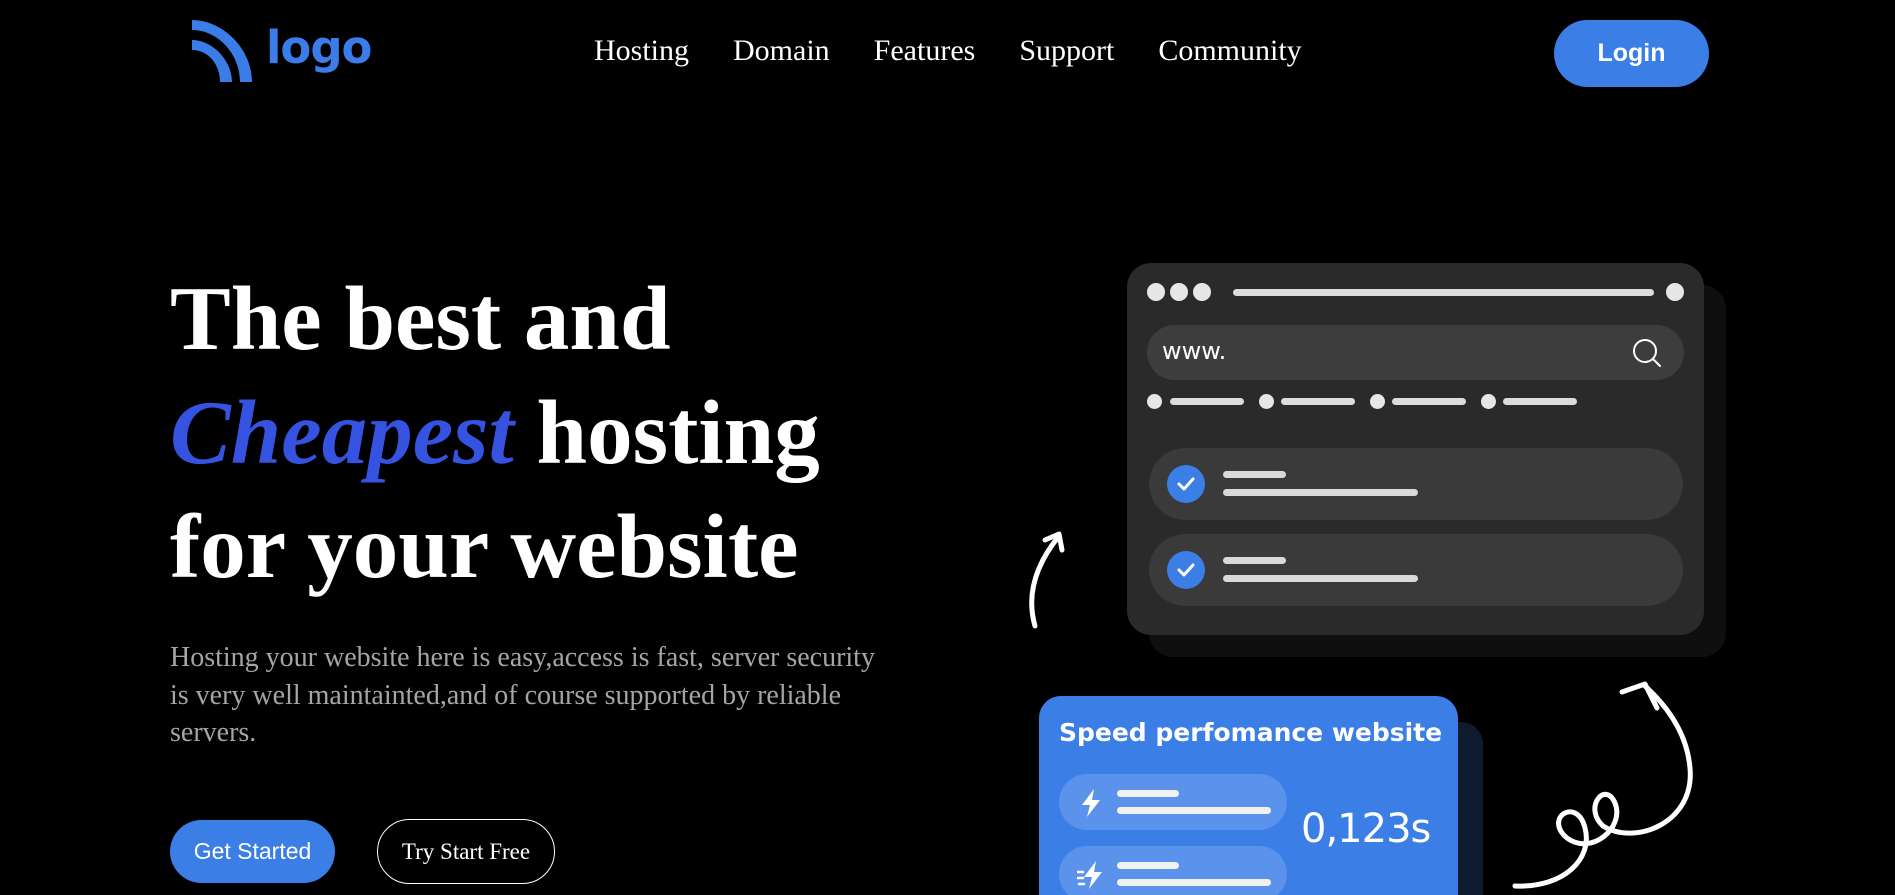 This screenshot has height=895, width=1895. What do you see at coordinates (666, 432) in the screenshot?
I see `hero-title-line2-rest: hosting` at bounding box center [666, 432].